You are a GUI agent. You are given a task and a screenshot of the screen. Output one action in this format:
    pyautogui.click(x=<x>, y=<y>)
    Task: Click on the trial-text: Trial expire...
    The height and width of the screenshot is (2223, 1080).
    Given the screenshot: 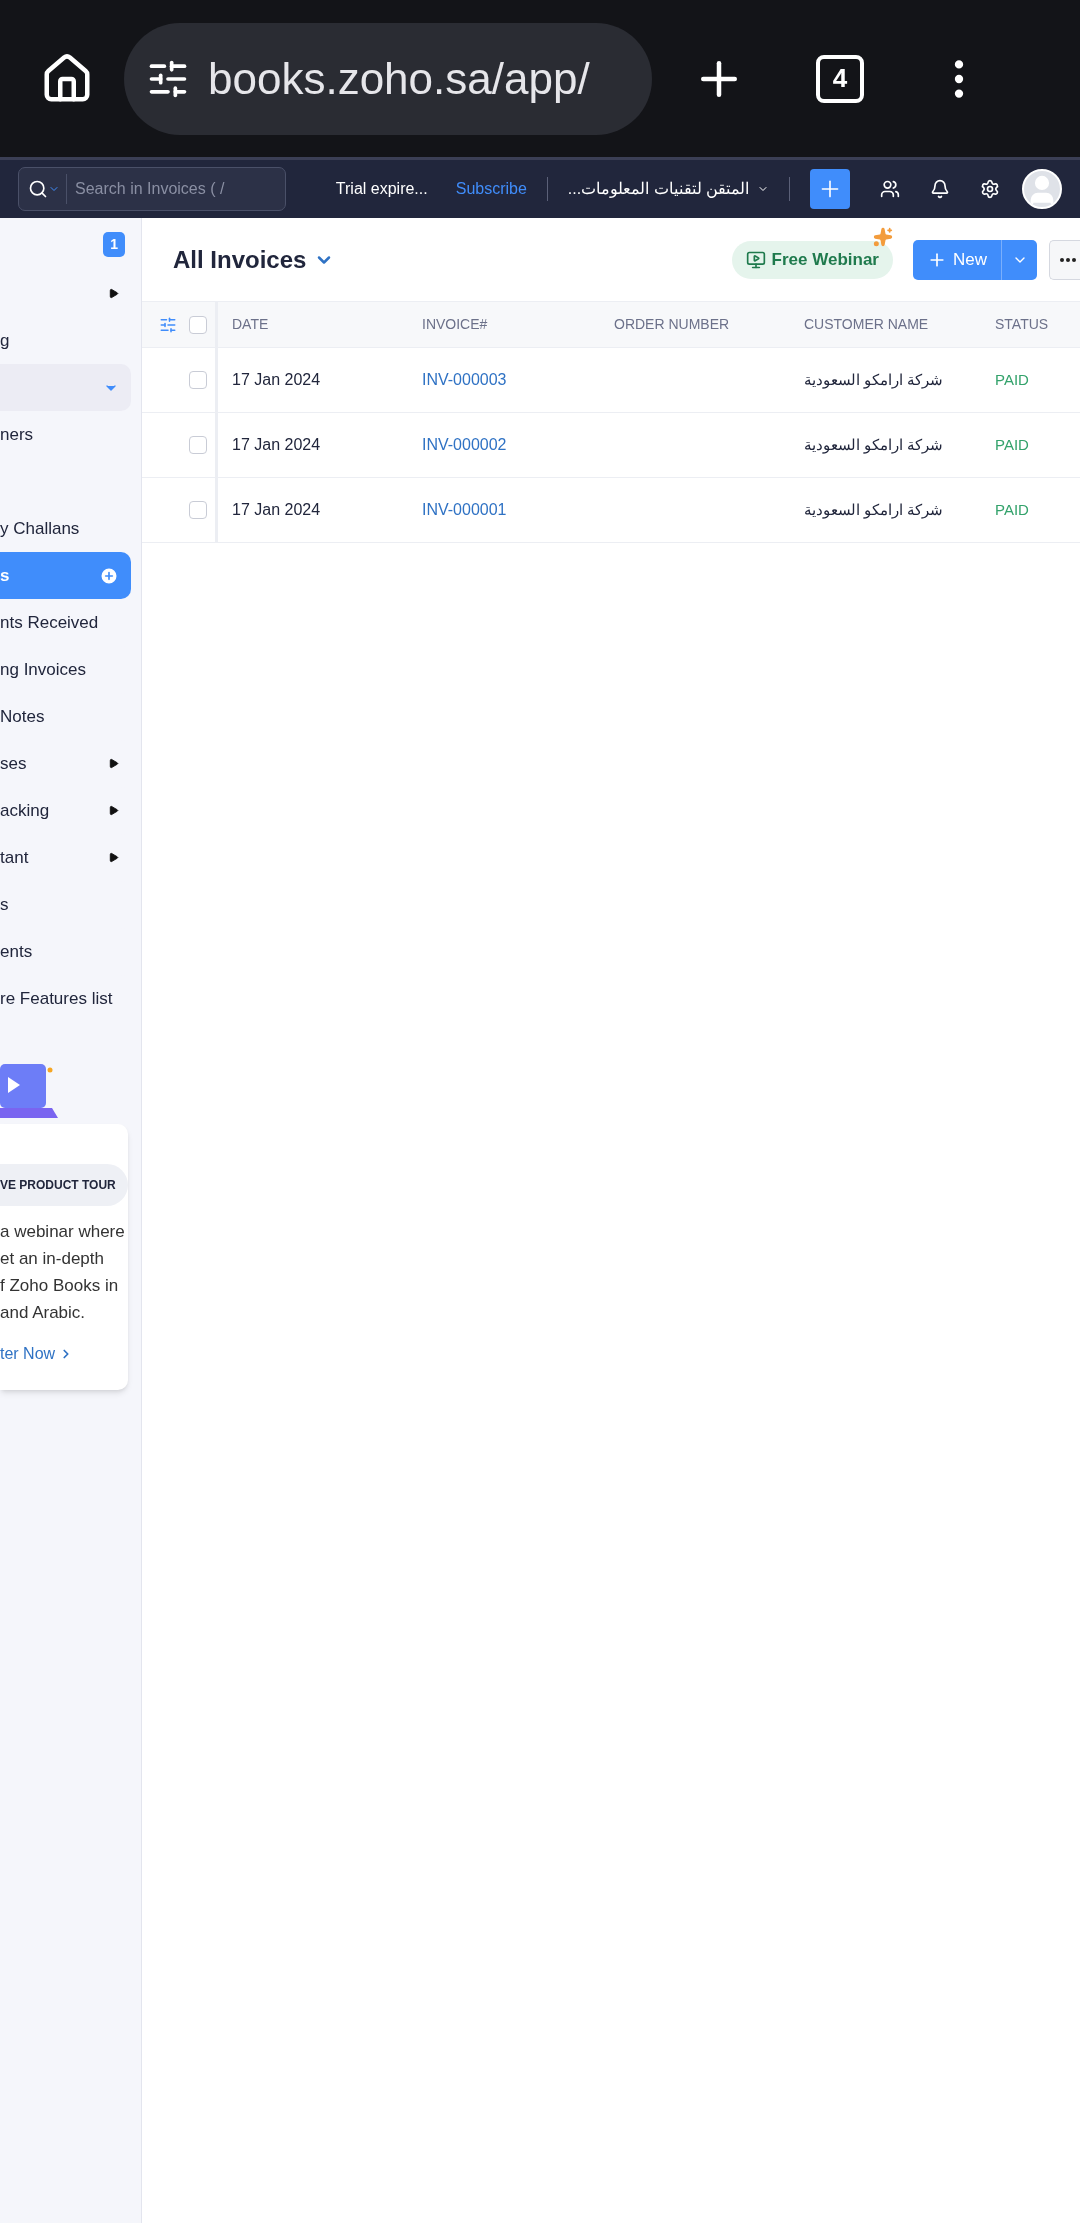 What is the action you would take?
    pyautogui.click(x=381, y=189)
    